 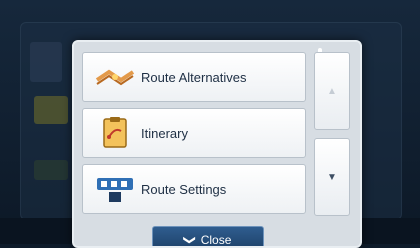 I want to click on background-tile, so click(x=46, y=62).